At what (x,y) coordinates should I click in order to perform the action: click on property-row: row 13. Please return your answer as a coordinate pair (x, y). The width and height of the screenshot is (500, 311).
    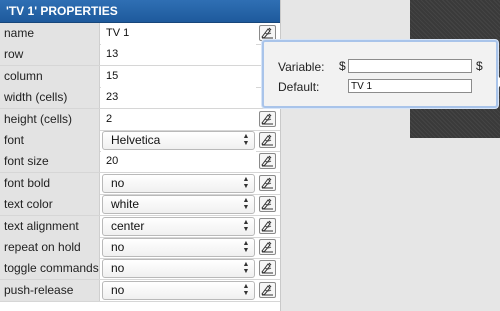
    Looking at the image, I should click on (140, 55).